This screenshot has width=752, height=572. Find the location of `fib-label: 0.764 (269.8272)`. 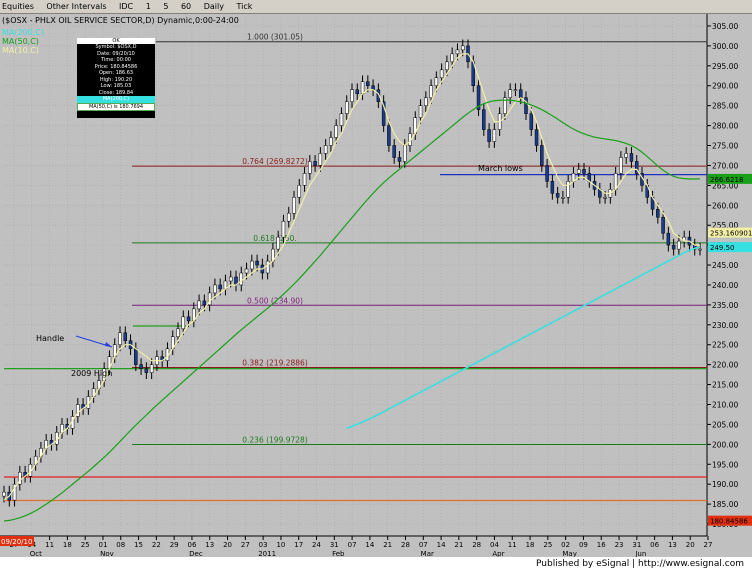

fib-label: 0.764 (269.8272) is located at coordinates (275, 161).